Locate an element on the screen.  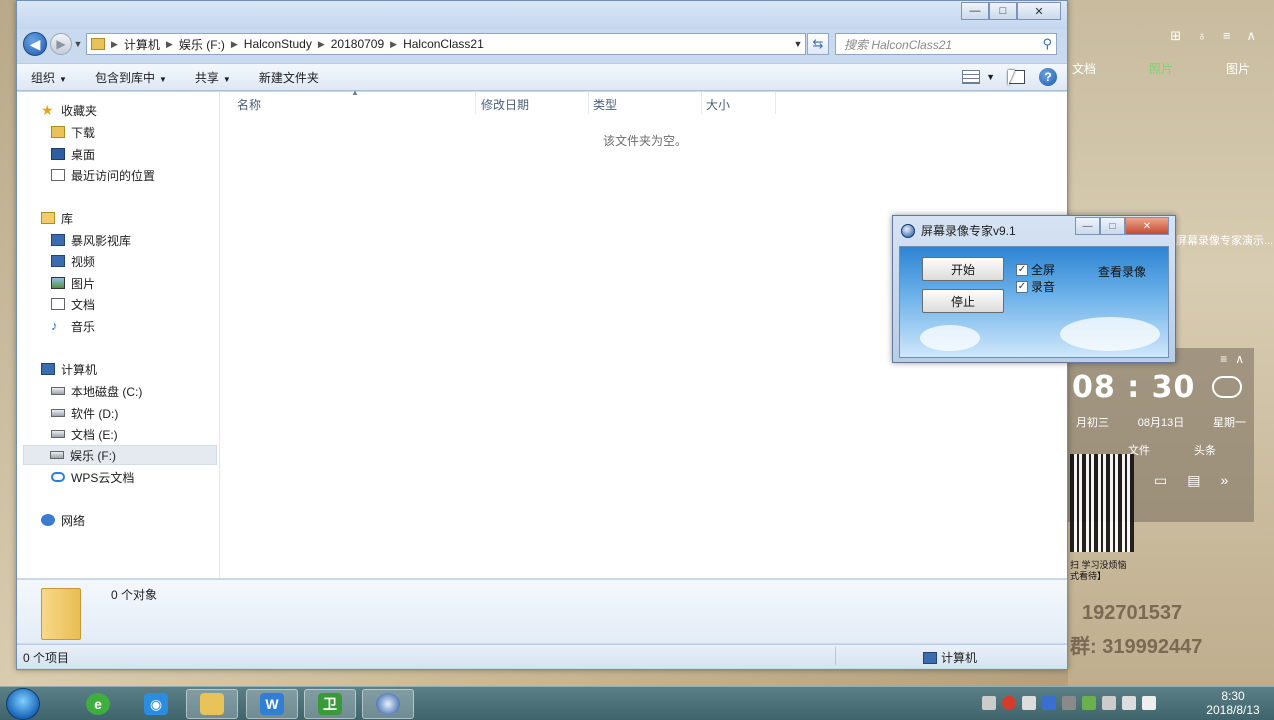
forward-button: ▶ is located at coordinates (61, 44).